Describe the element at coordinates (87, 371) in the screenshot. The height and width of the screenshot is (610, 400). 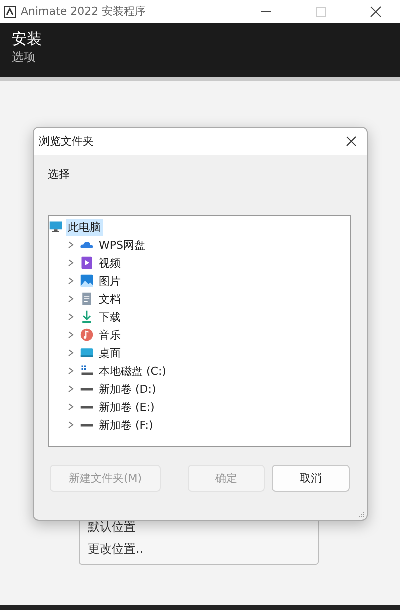
I see `drive-icon` at that location.